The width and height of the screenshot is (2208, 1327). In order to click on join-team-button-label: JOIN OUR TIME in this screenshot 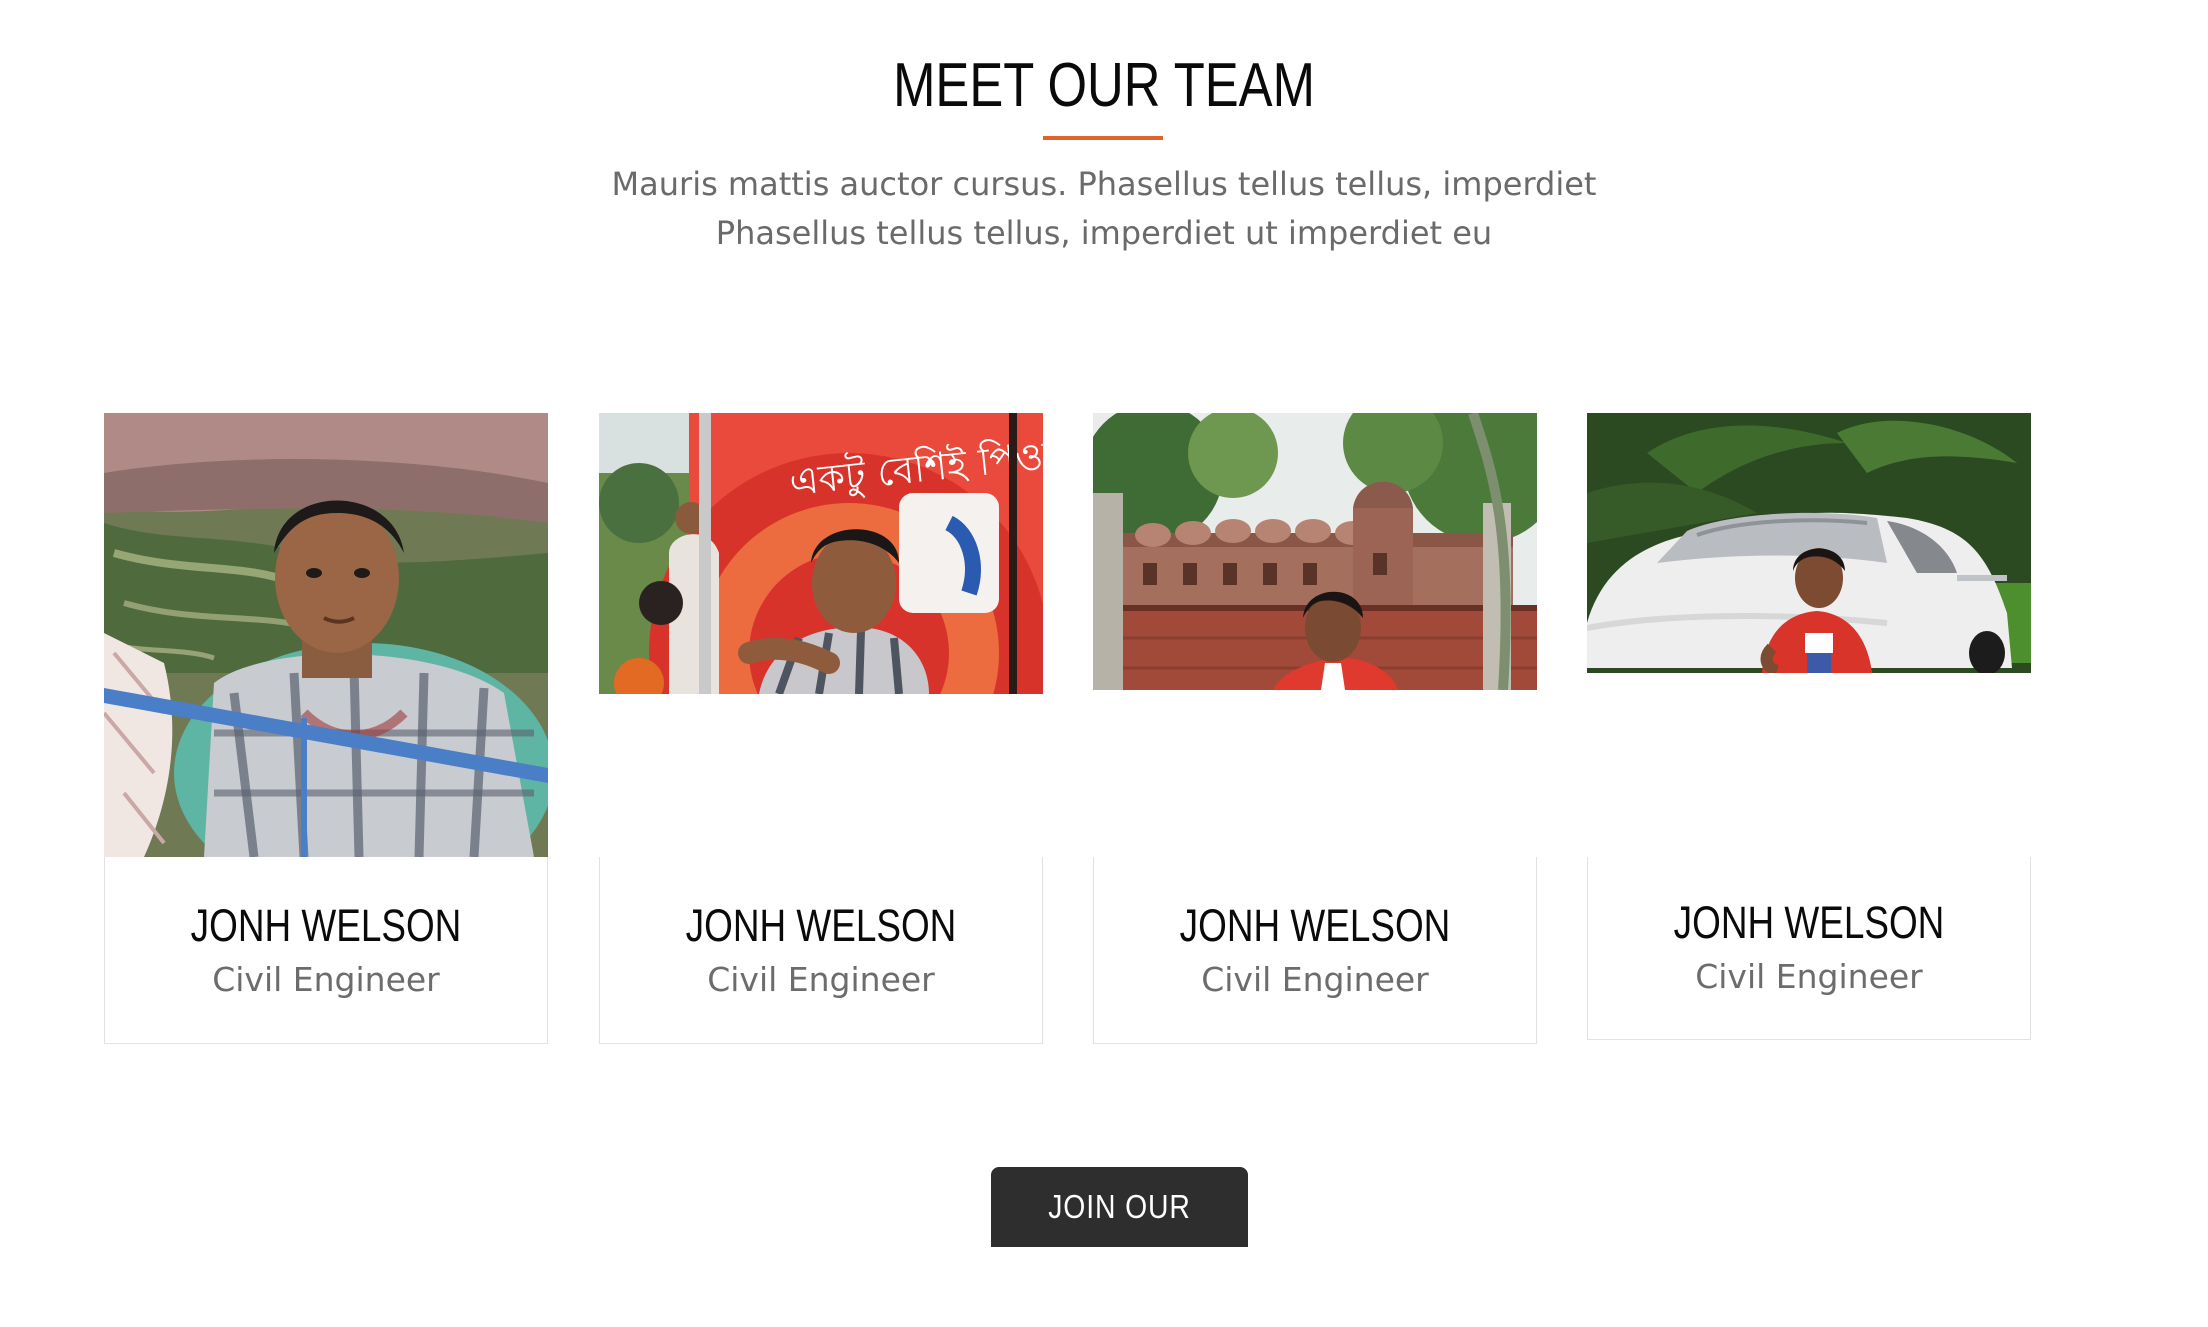, I will do `click(1119, 1246)`.